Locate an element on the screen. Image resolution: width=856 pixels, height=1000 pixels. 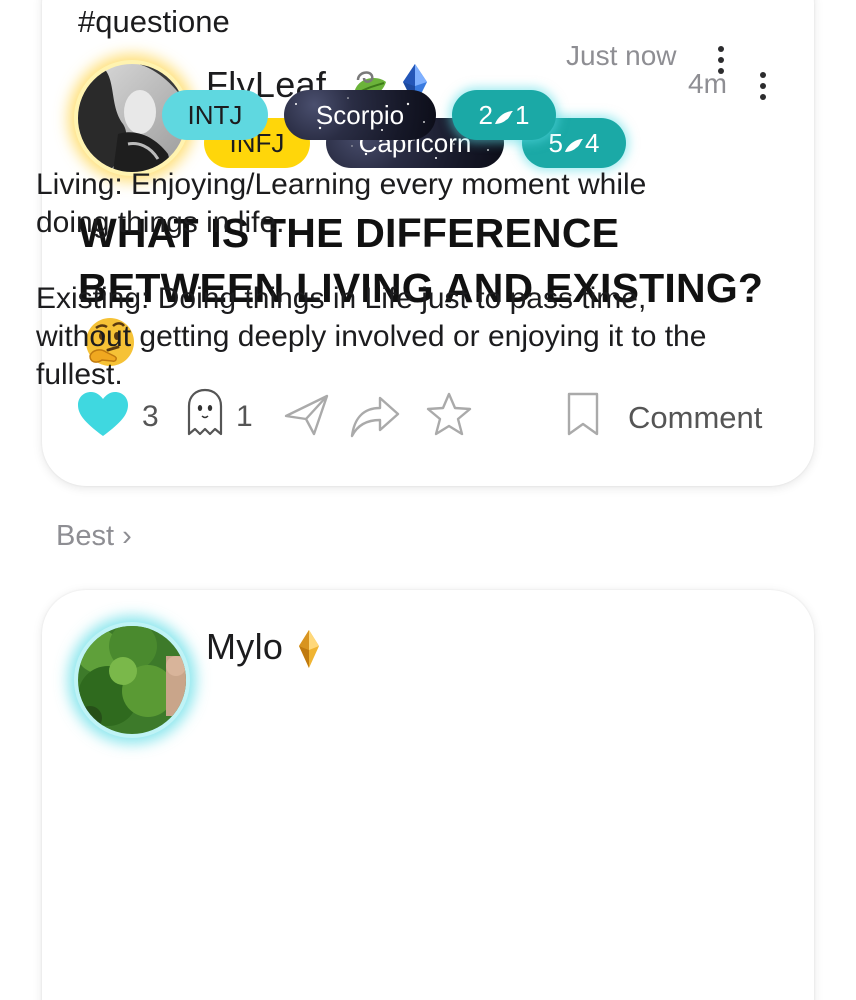
heart-icon is located at coordinates (103, 417).